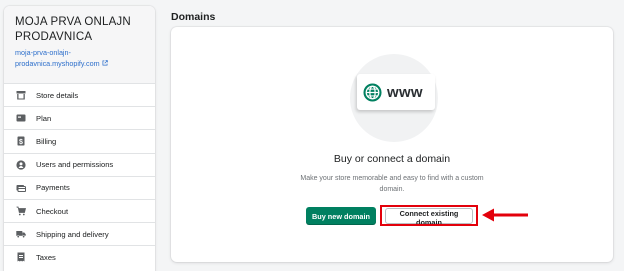  I want to click on store-name: MOJA PRVA ONLAJN PRODAVNICA, so click(73, 29).